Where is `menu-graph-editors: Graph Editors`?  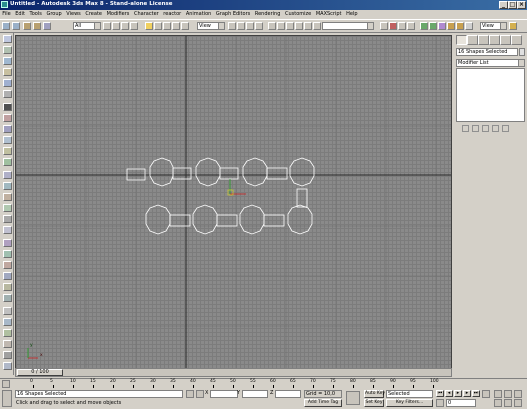 menu-graph-editors: Graph Editors is located at coordinates (233, 14).